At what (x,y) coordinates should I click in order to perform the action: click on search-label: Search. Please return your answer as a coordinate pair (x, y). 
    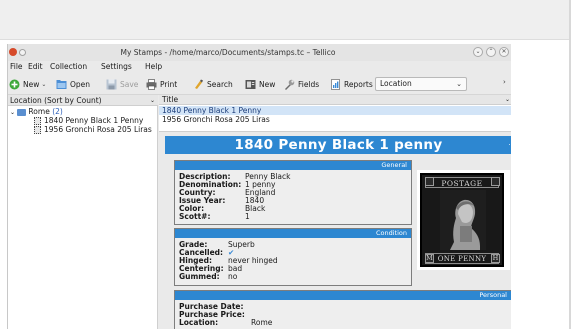
    Looking at the image, I should click on (220, 84).